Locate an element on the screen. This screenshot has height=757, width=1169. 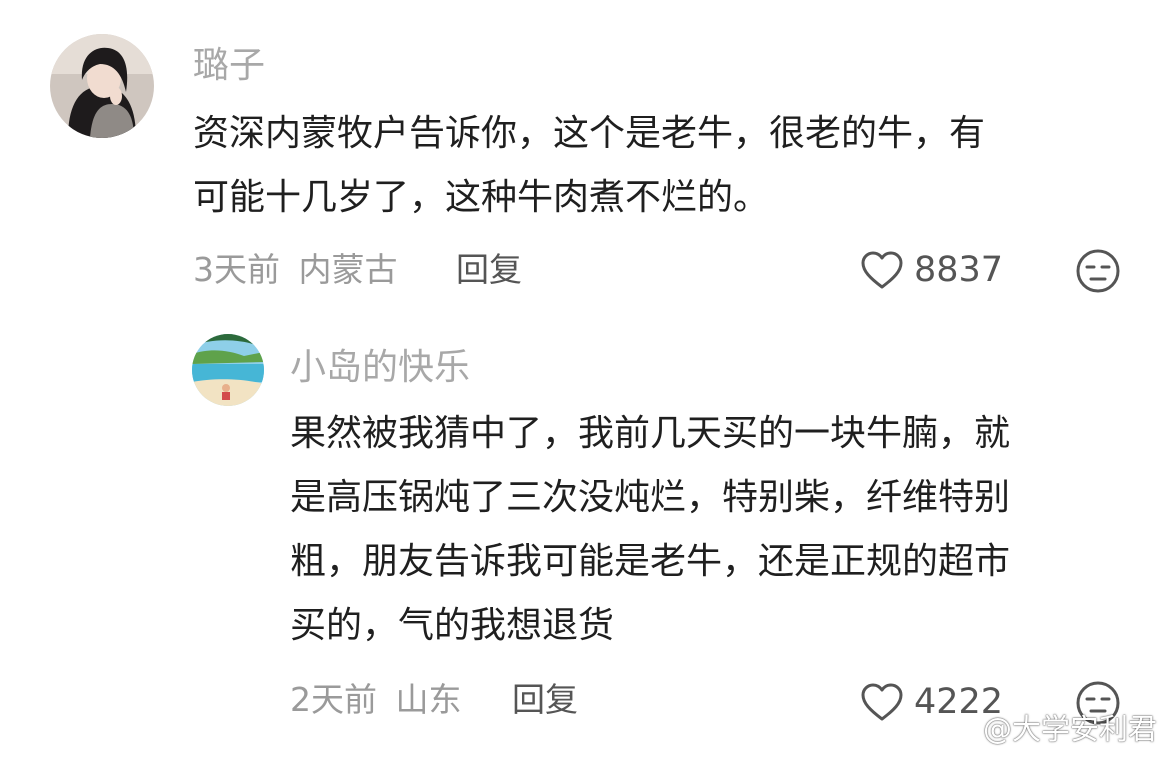
comment-text: 资深内蒙牧户告诉你，这个是老牛，很老的牛，有 可能十几岁了，这种牛肉煮不烂的。 is located at coordinates (673, 166).